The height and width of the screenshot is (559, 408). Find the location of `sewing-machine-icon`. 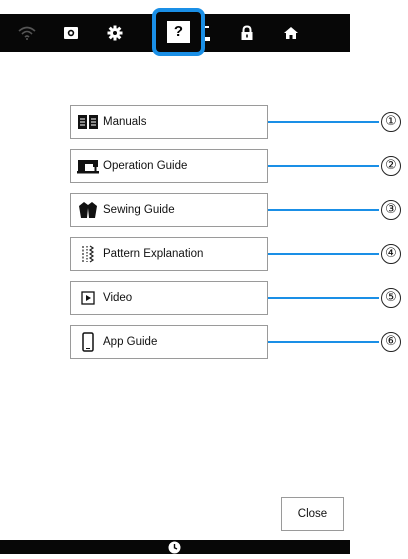

sewing-machine-icon is located at coordinates (88, 166).